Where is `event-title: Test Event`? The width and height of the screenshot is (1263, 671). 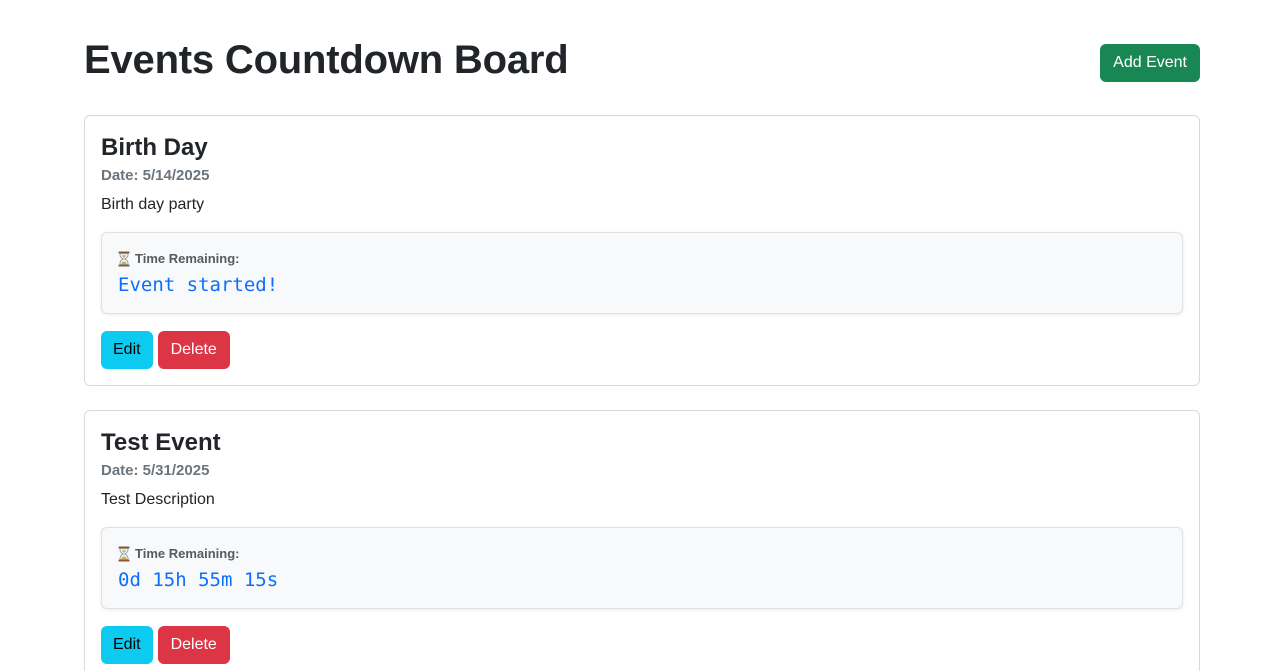 event-title: Test Event is located at coordinates (161, 442).